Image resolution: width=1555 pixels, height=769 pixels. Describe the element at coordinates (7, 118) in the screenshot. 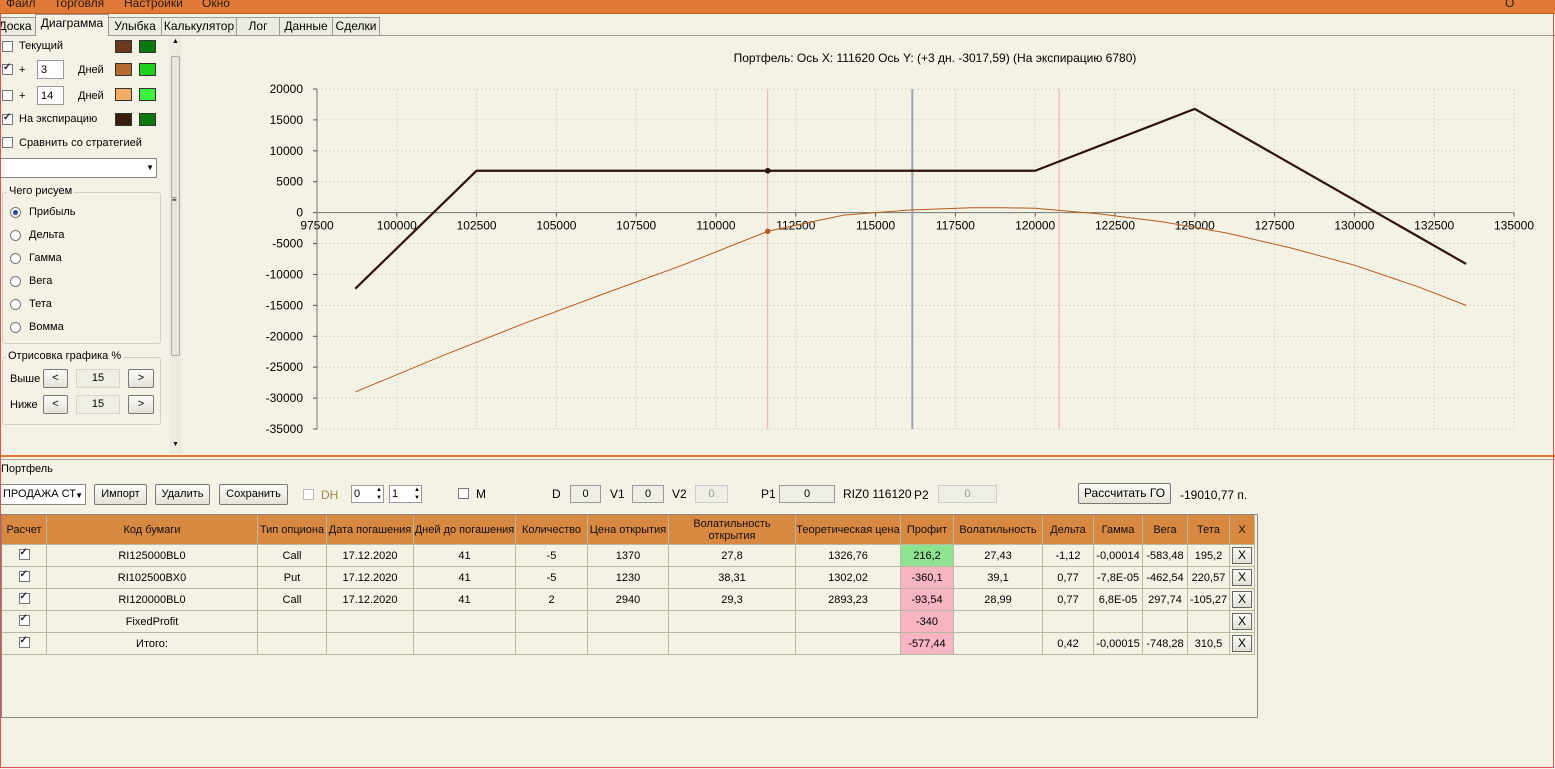

I see `expiry-checkbox` at that location.